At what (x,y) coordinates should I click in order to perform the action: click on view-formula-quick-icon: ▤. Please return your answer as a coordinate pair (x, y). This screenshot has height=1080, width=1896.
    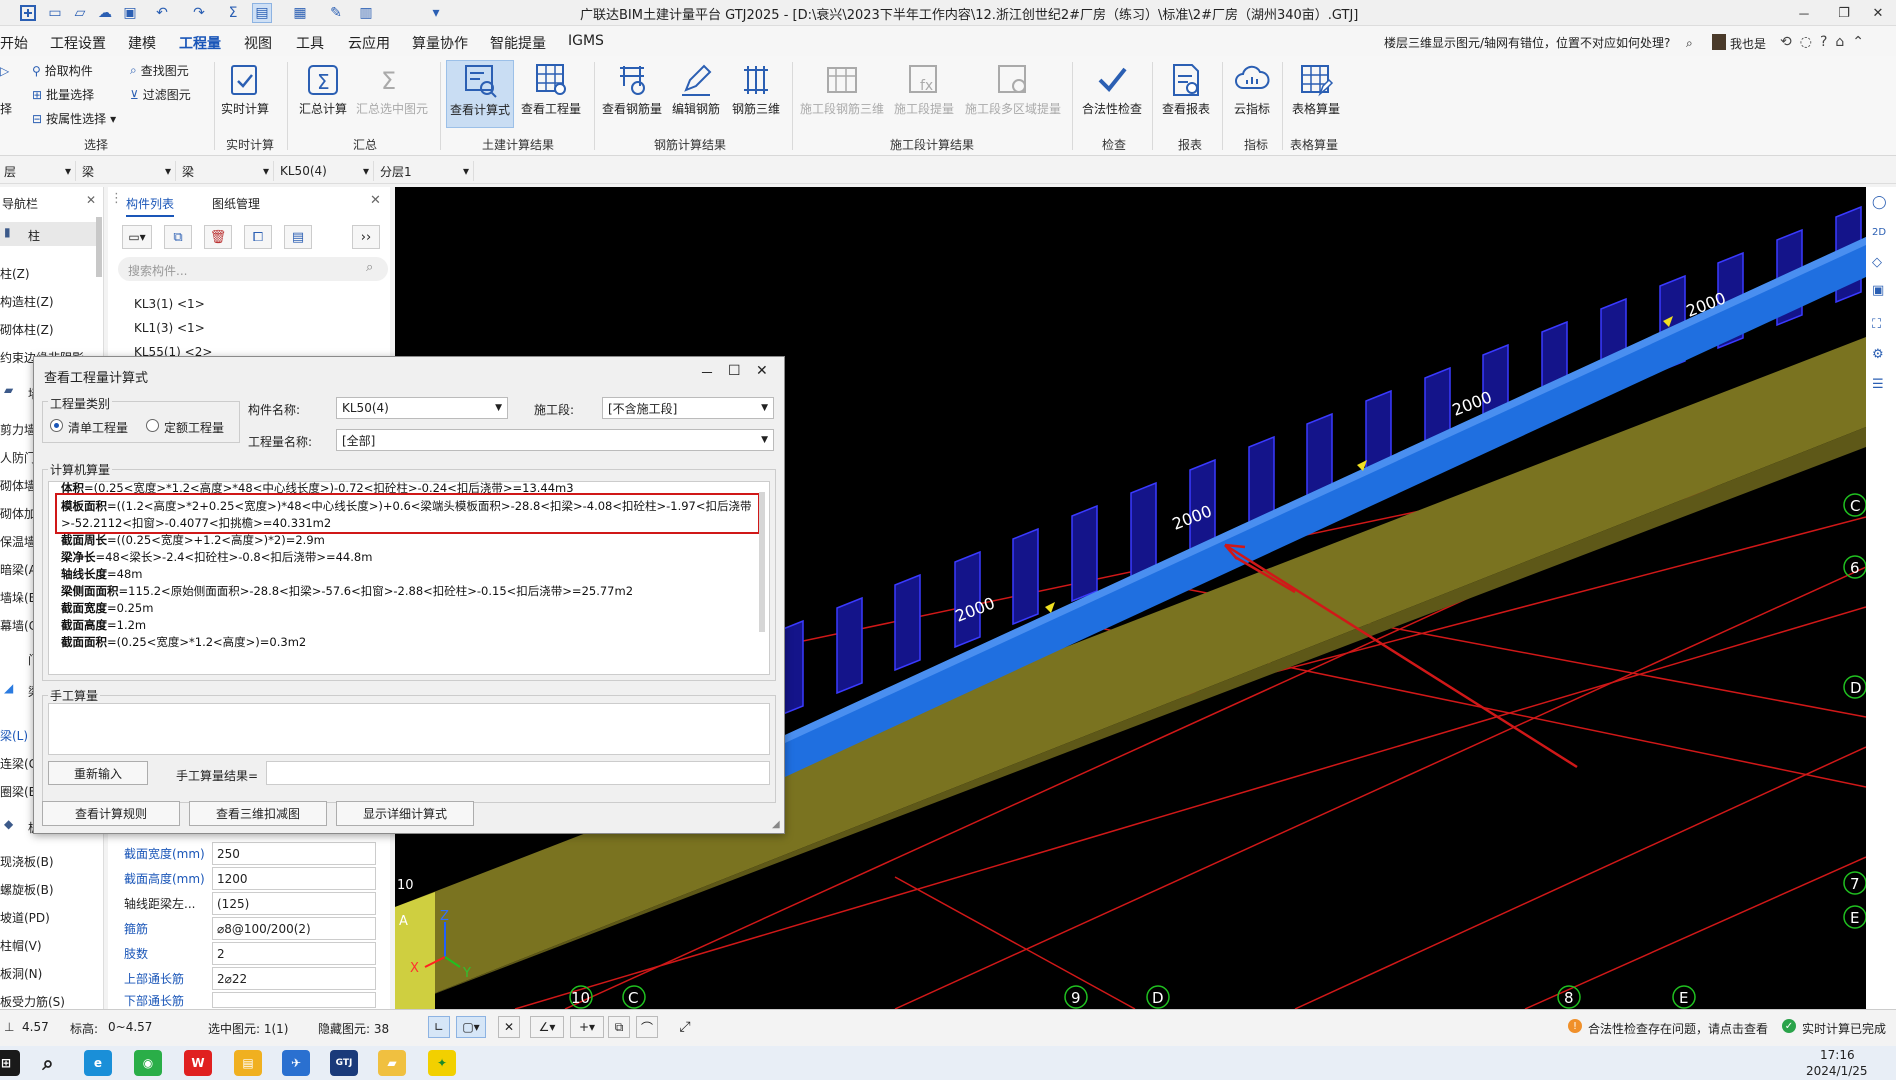
    Looking at the image, I should click on (262, 13).